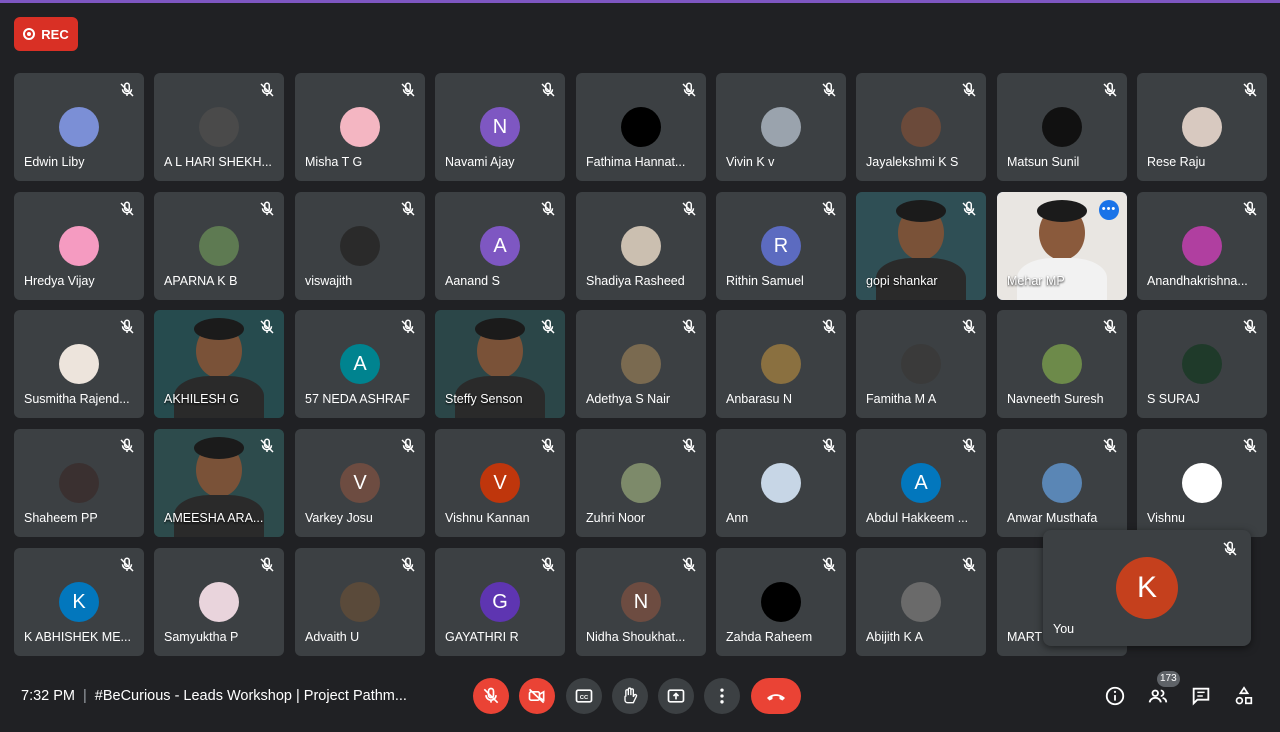  What do you see at coordinates (1202, 483) in the screenshot?
I see `participant-tile: Vishnu` at bounding box center [1202, 483].